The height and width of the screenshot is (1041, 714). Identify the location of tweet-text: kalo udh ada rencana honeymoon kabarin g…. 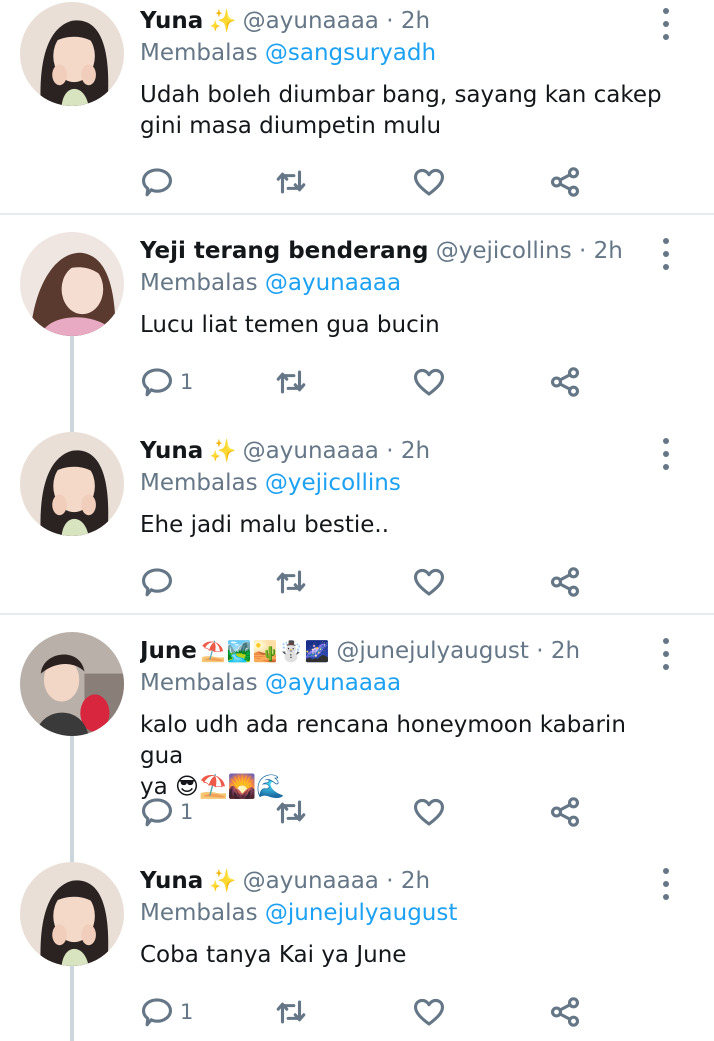
(407, 756).